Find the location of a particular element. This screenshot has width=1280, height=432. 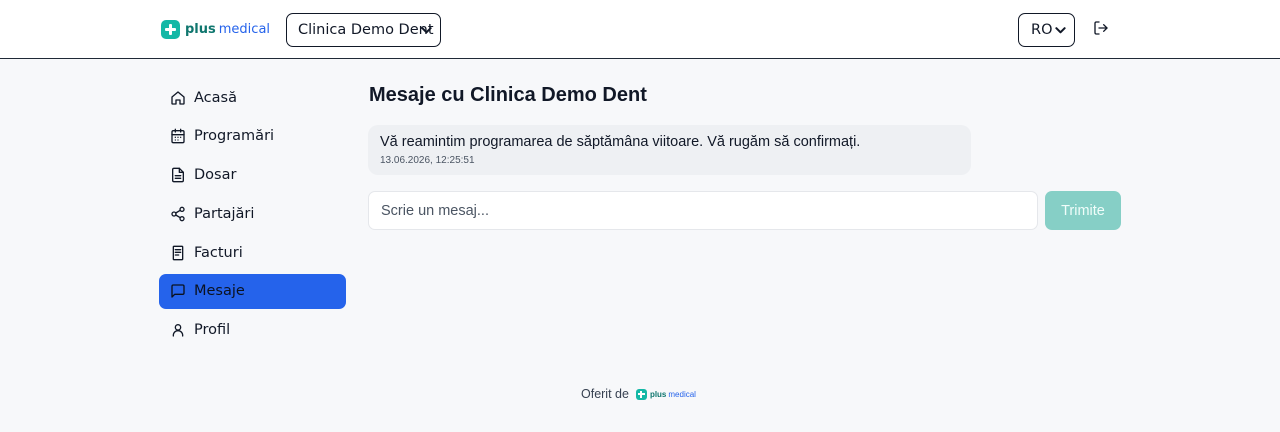

footer-logo: plus medical is located at coordinates (665, 394).